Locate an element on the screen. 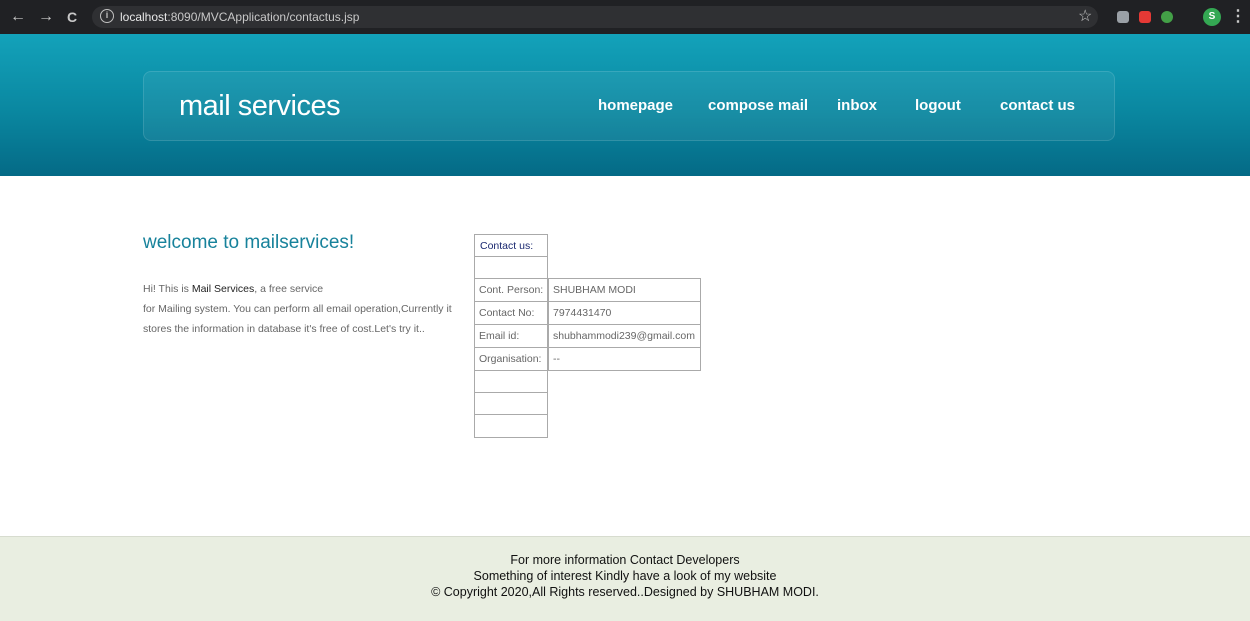 This screenshot has height=621, width=1250. intro-suffix: , a free service is located at coordinates (289, 289).